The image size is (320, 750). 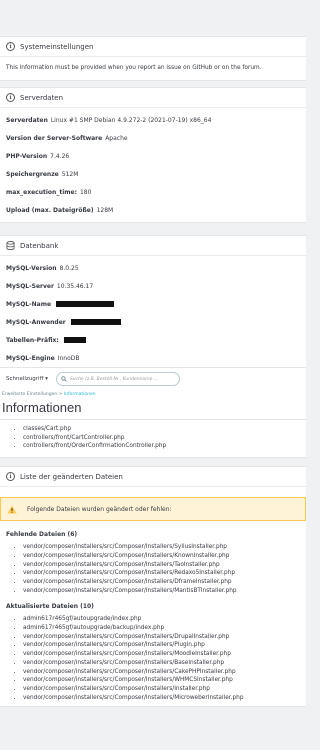 I want to click on breadcrumb-current: Informationen, so click(x=80, y=394).